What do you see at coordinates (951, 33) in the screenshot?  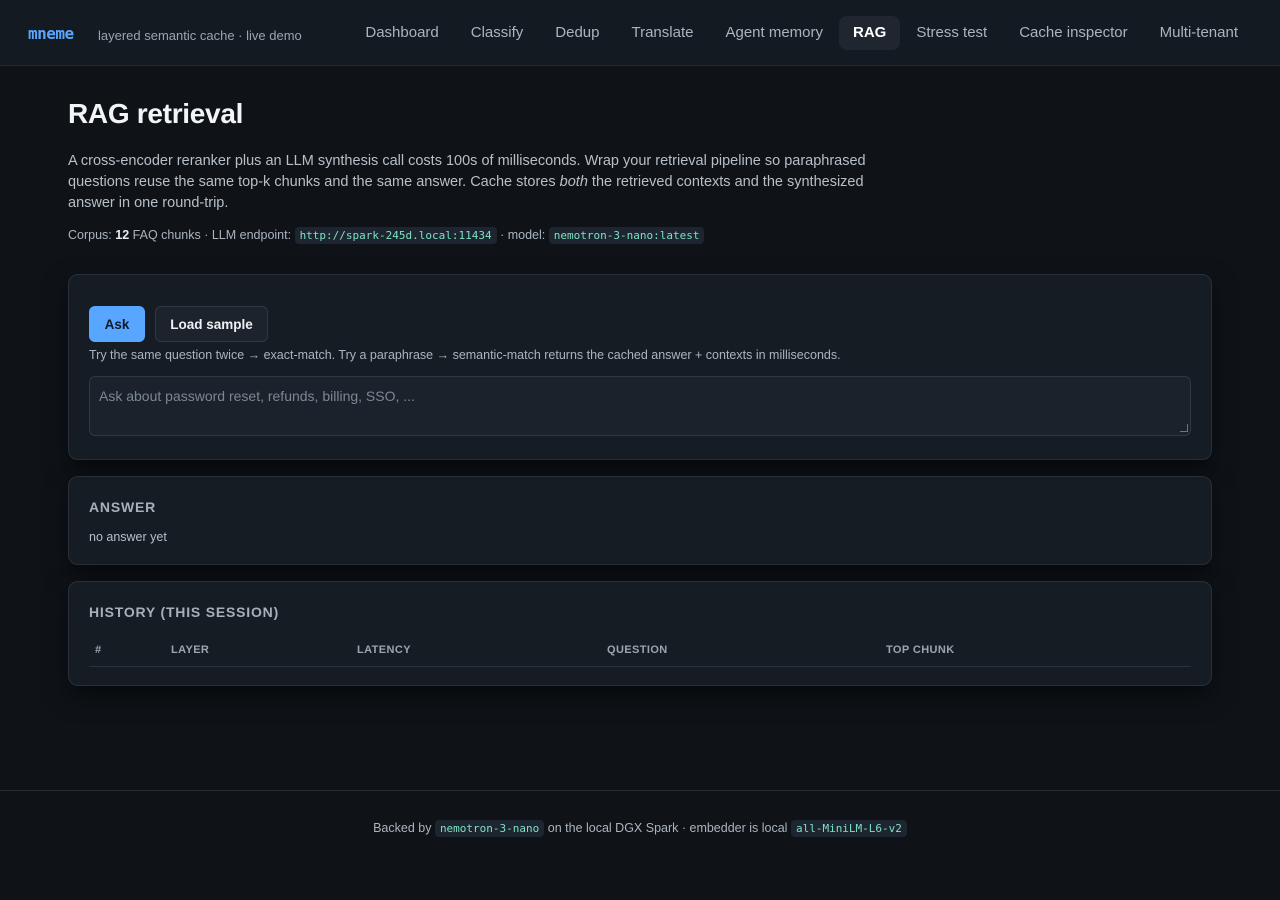 I see `nav-stress-test: Stress test` at bounding box center [951, 33].